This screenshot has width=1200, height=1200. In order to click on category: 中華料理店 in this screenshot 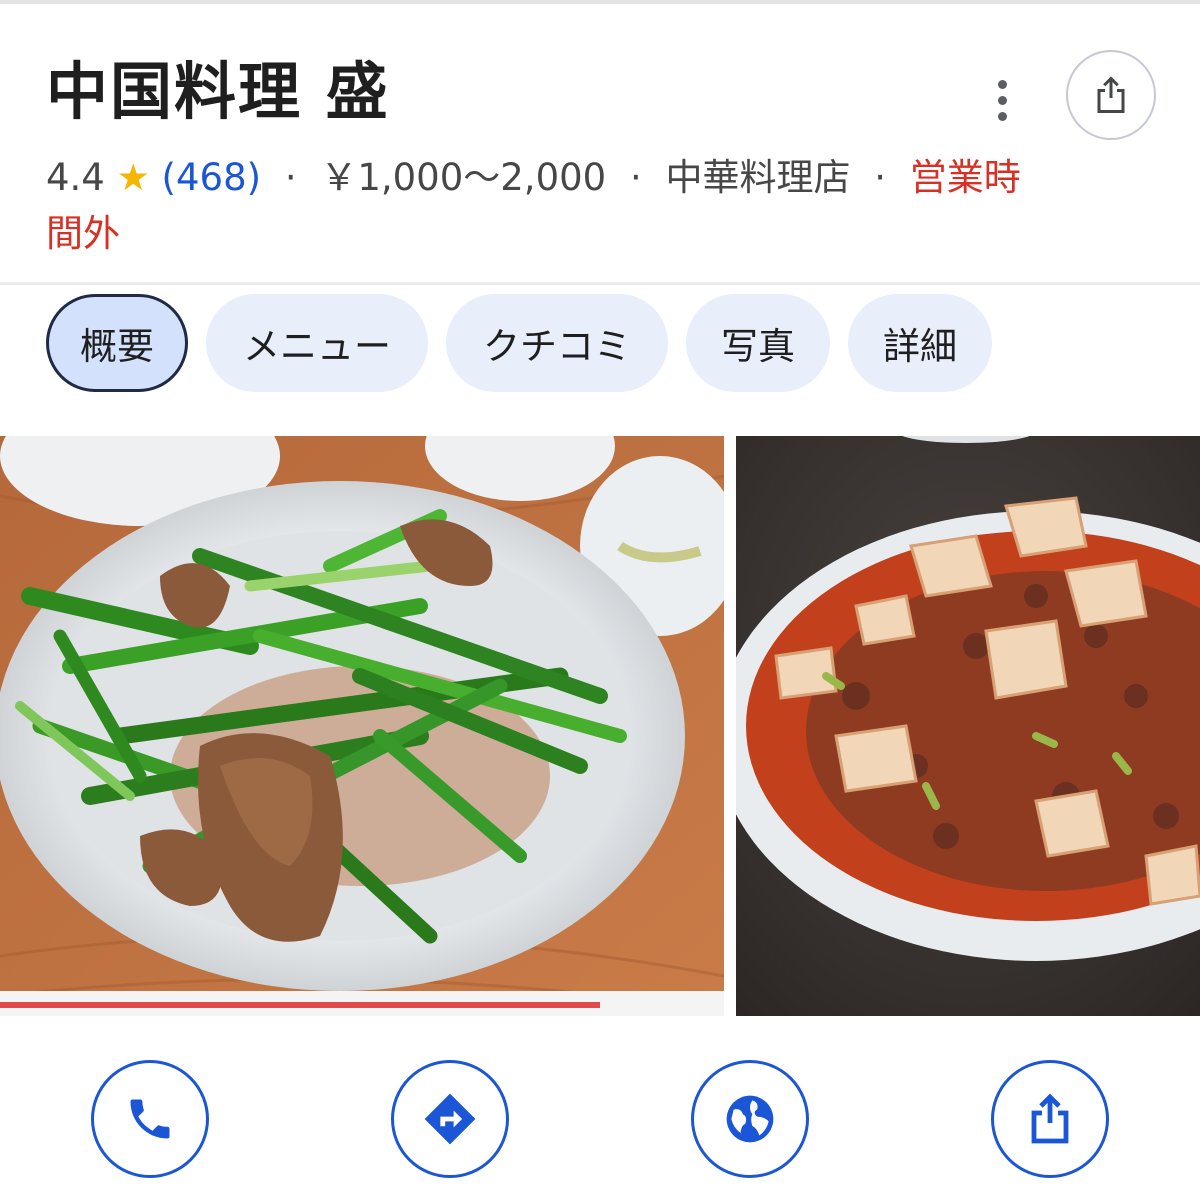, I will do `click(758, 177)`.